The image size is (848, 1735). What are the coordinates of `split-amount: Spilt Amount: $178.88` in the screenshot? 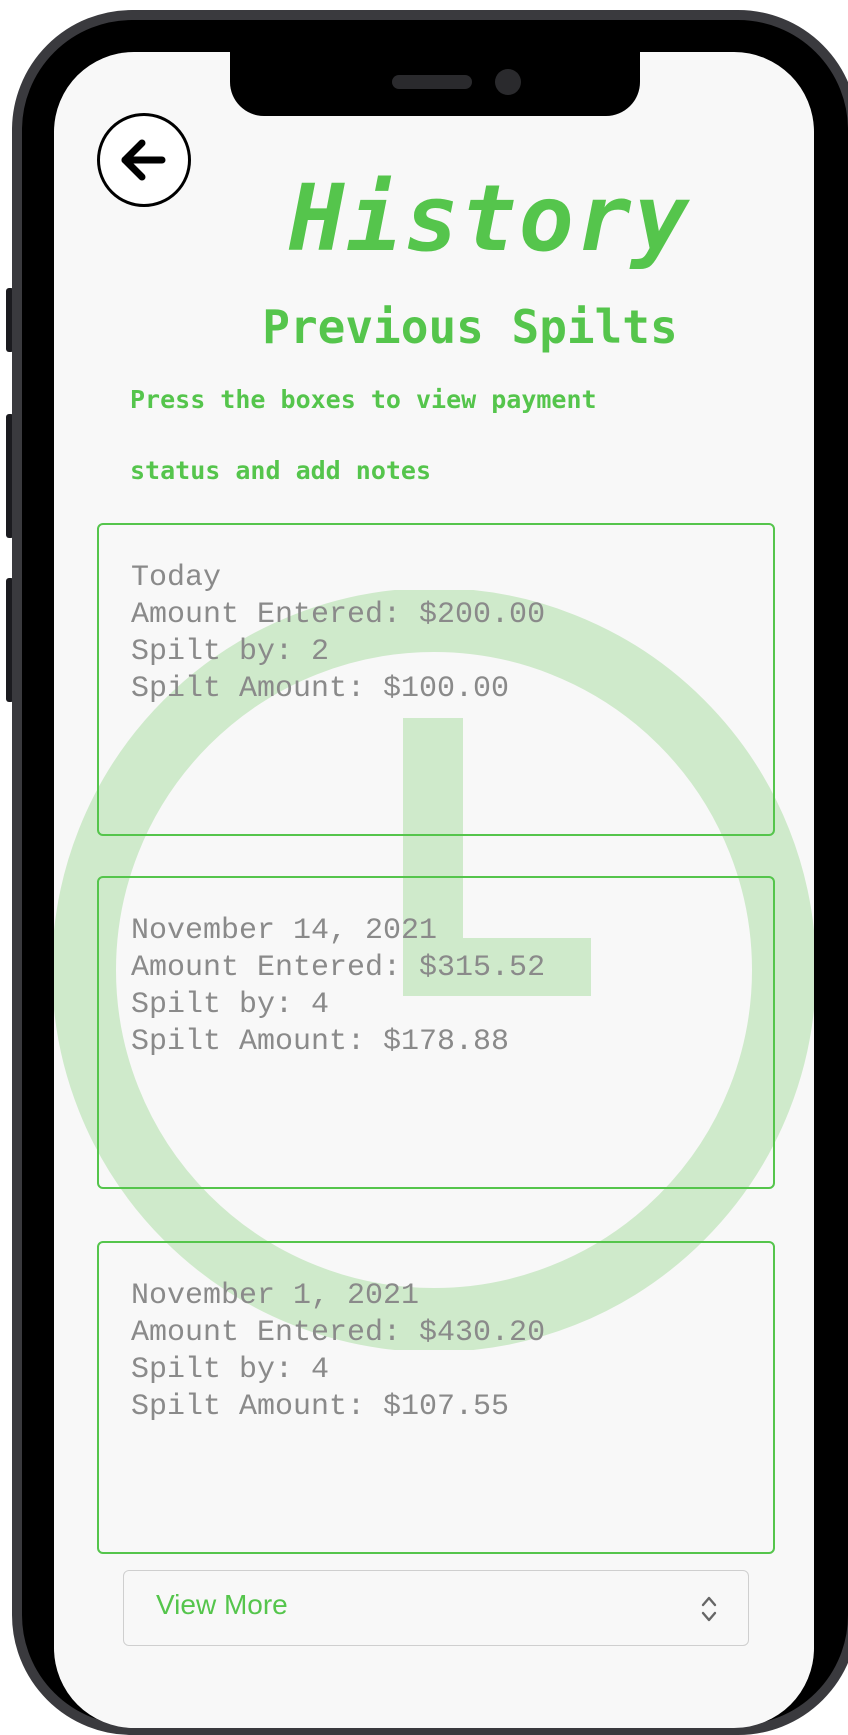 It's located at (320, 1042).